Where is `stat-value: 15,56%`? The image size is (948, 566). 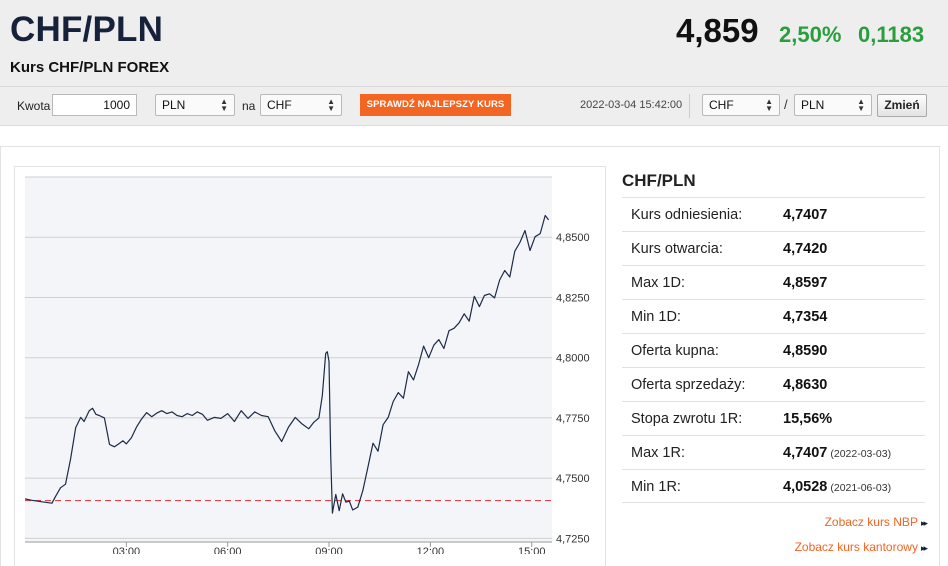
stat-value: 15,56% is located at coordinates (807, 419).